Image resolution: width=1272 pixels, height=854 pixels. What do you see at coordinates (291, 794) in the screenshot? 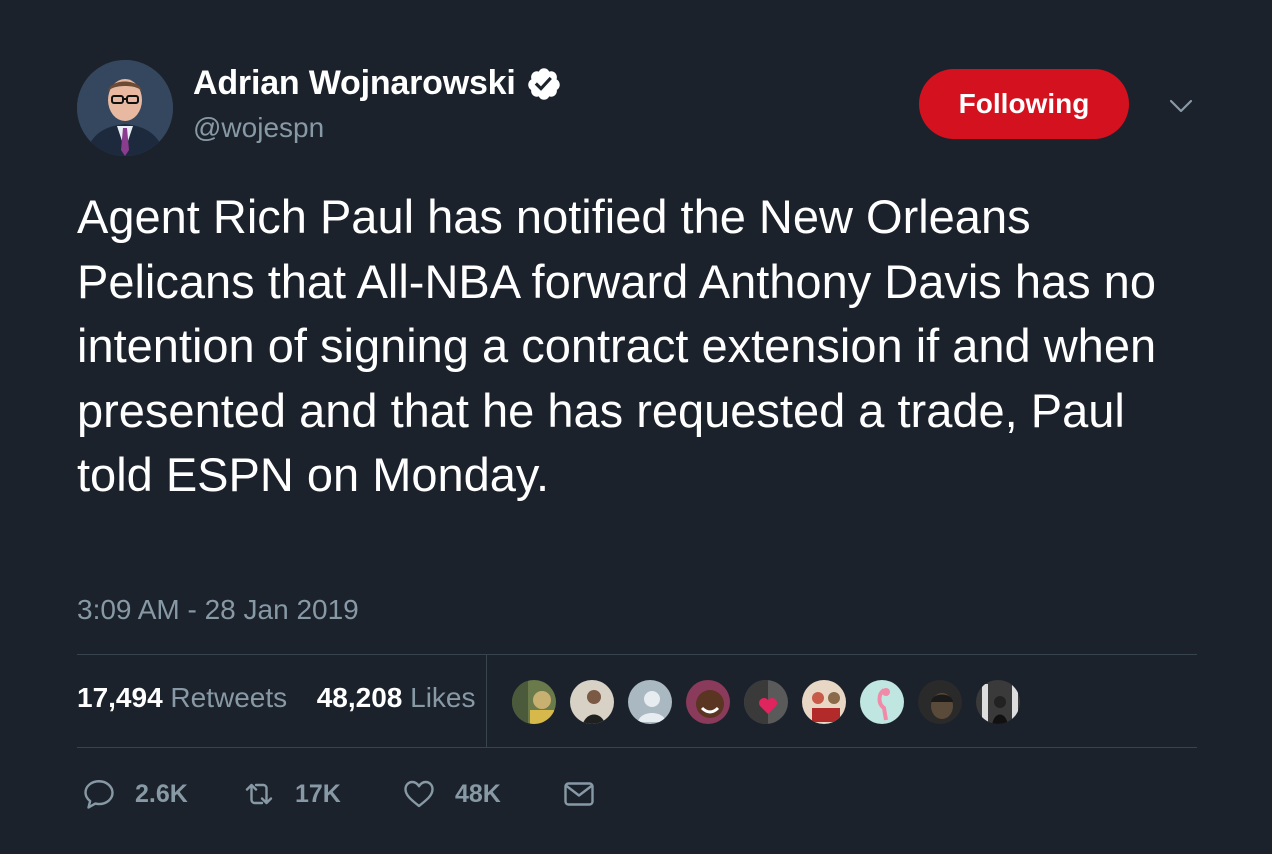
I see `retweet-button: 17K` at bounding box center [291, 794].